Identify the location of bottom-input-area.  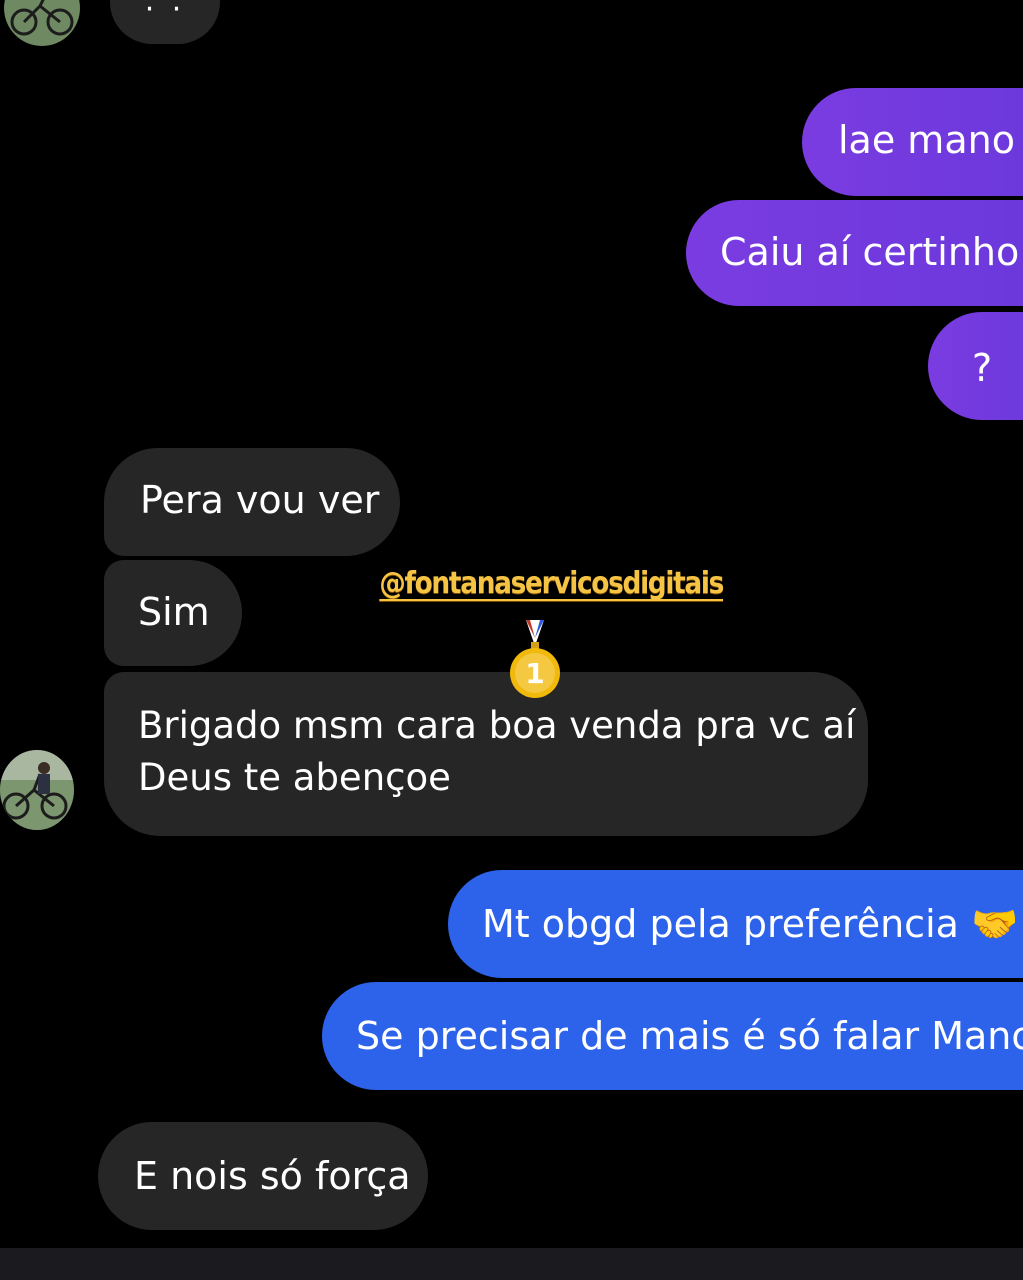
(511, 1264).